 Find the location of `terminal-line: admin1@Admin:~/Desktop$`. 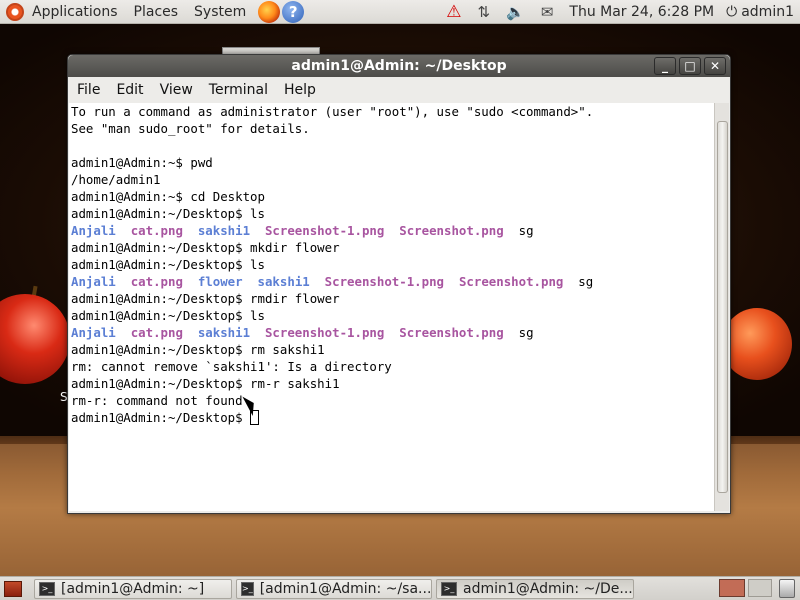

terminal-line: admin1@Admin:~/Desktop$ is located at coordinates (392, 417).